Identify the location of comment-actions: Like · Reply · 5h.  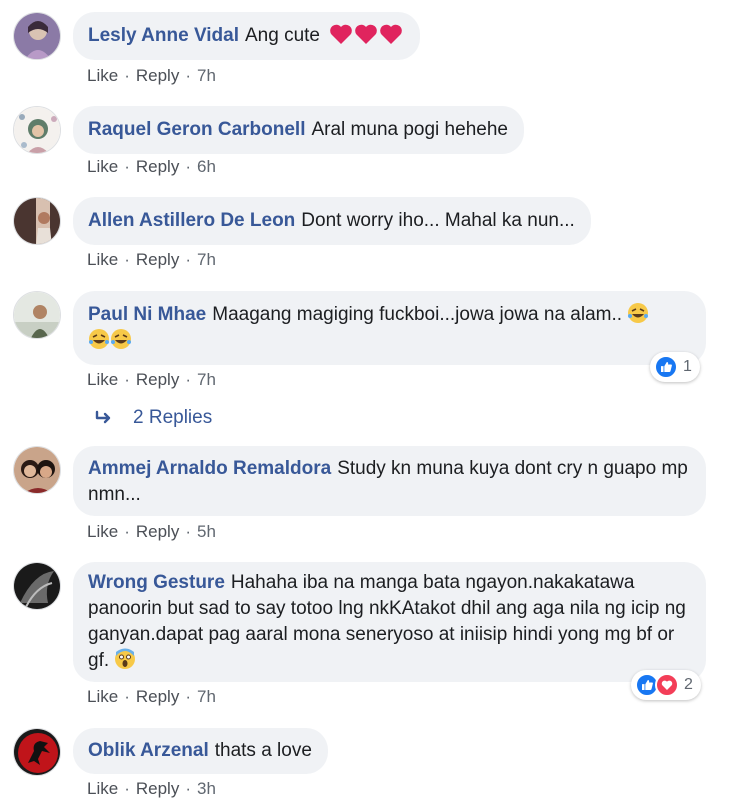
(151, 531).